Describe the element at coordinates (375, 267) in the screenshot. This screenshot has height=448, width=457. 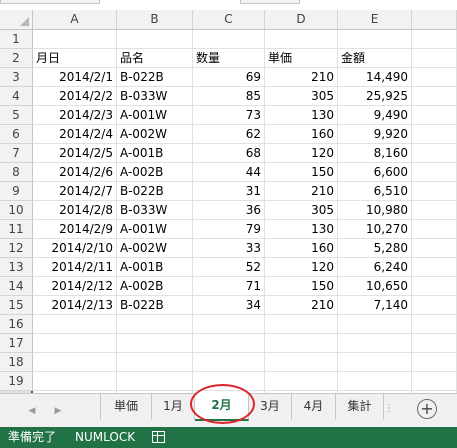
I see `data-cell: 6,240` at that location.